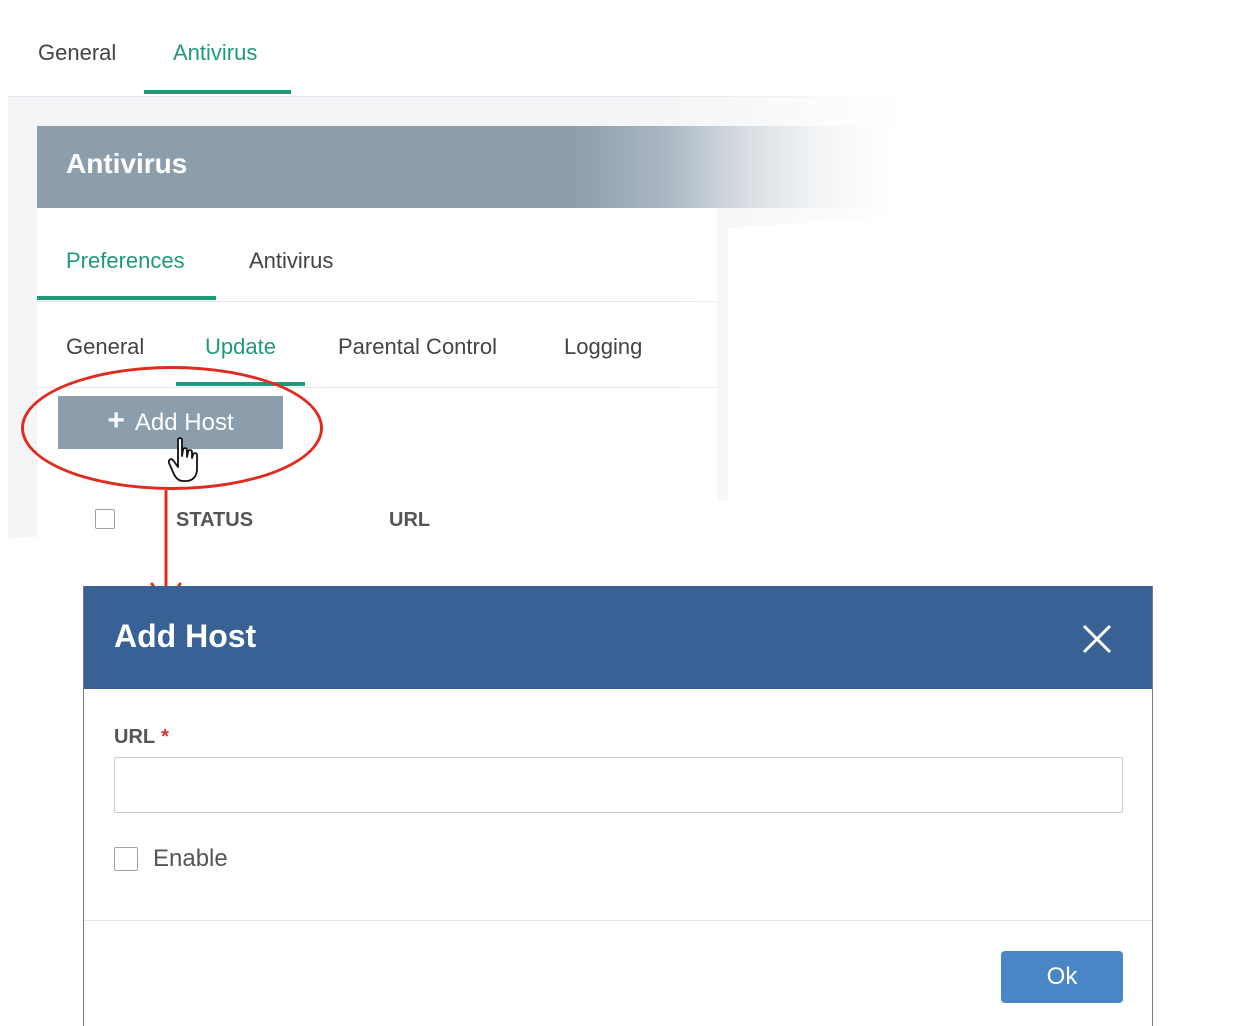 The image size is (1249, 1026). What do you see at coordinates (77, 53) in the screenshot?
I see `tab-general: General` at bounding box center [77, 53].